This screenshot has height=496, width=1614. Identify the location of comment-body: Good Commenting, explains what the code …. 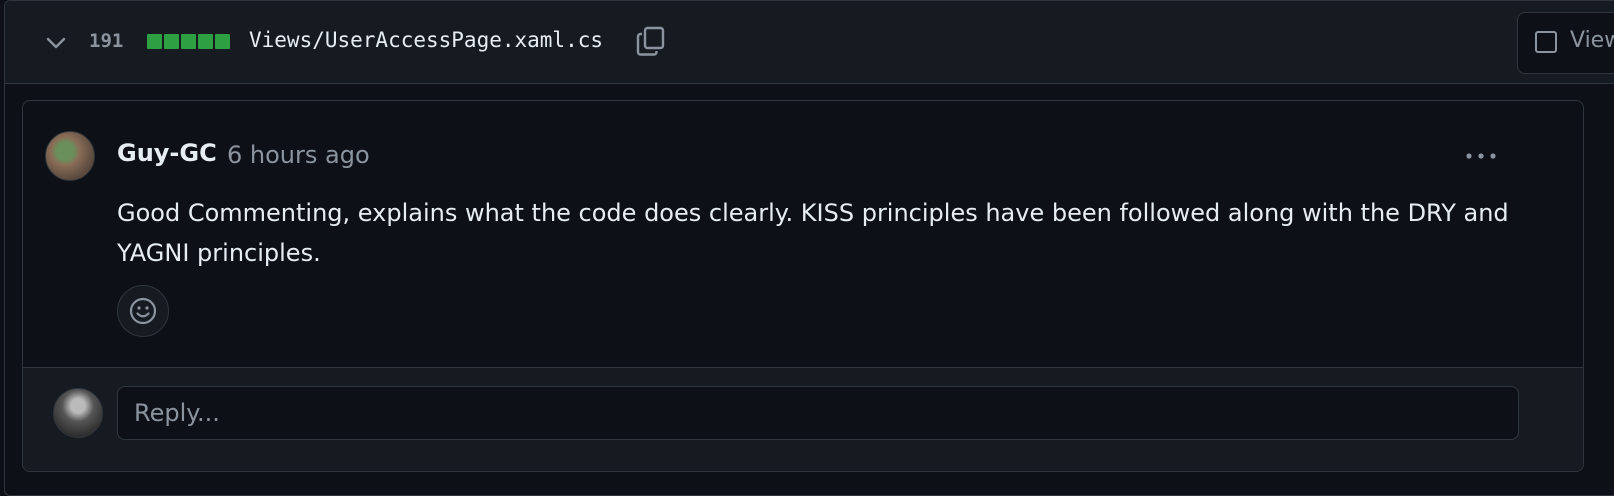
(813, 233).